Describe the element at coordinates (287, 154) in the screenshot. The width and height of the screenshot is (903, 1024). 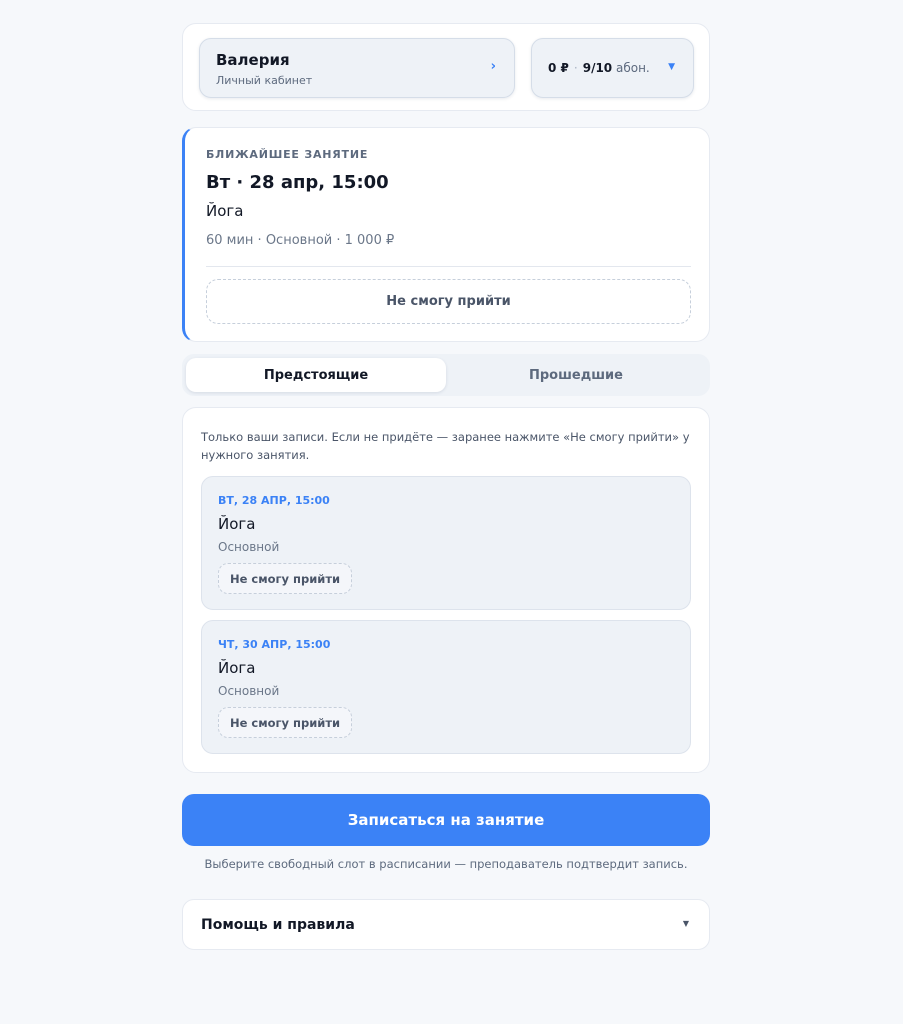
I see `next-lesson-kicker: БЛИЖАЙШЕЕ ЗАНЯТИЕ` at that location.